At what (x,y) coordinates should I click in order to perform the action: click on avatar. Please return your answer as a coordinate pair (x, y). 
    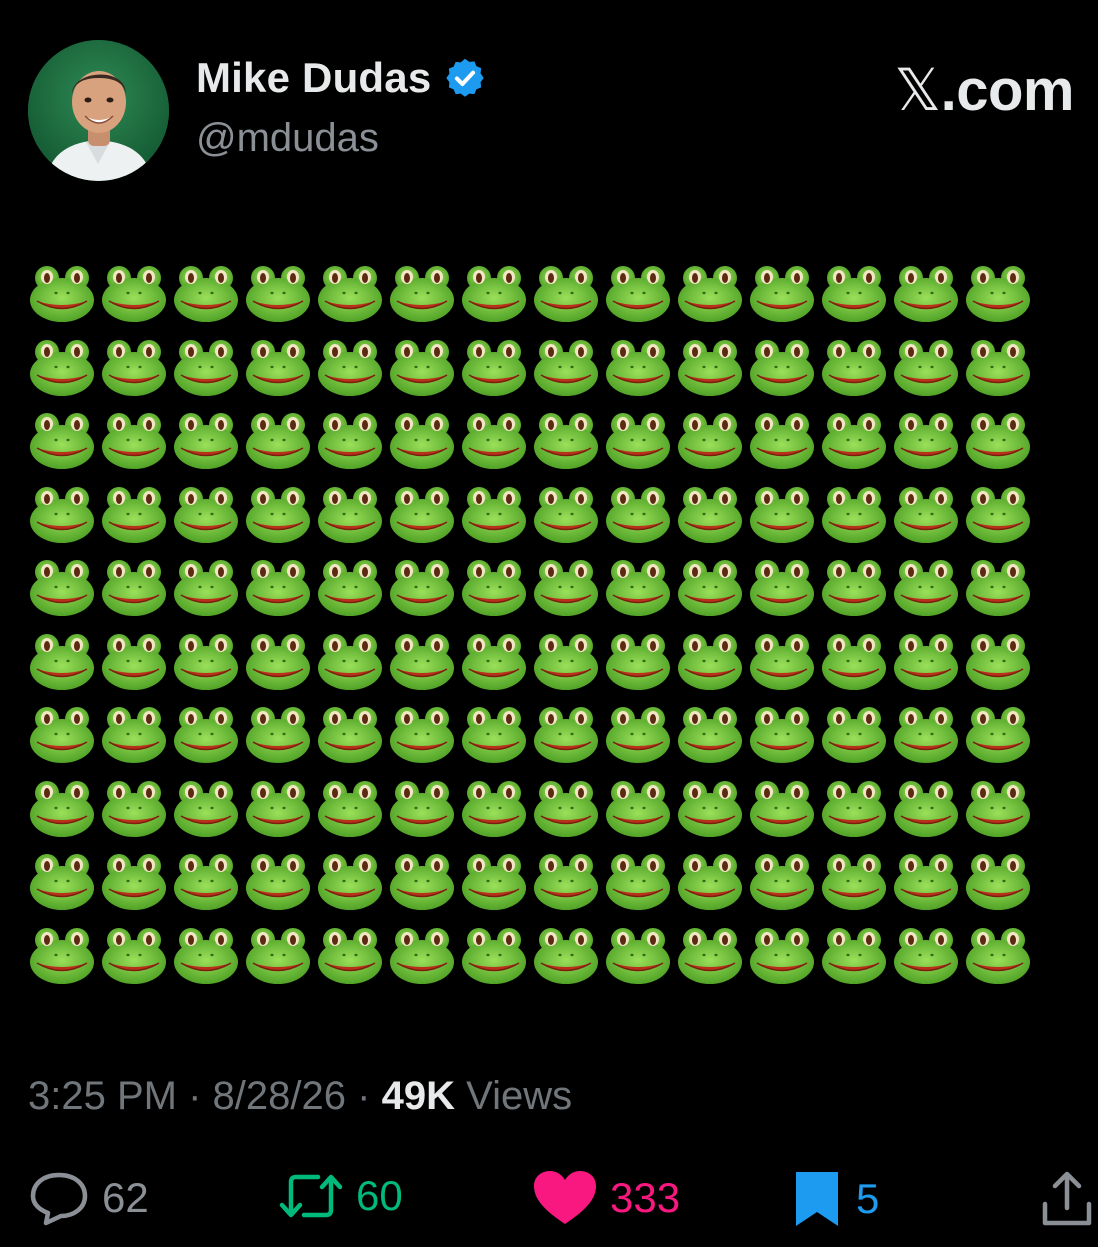
    Looking at the image, I should click on (98, 110).